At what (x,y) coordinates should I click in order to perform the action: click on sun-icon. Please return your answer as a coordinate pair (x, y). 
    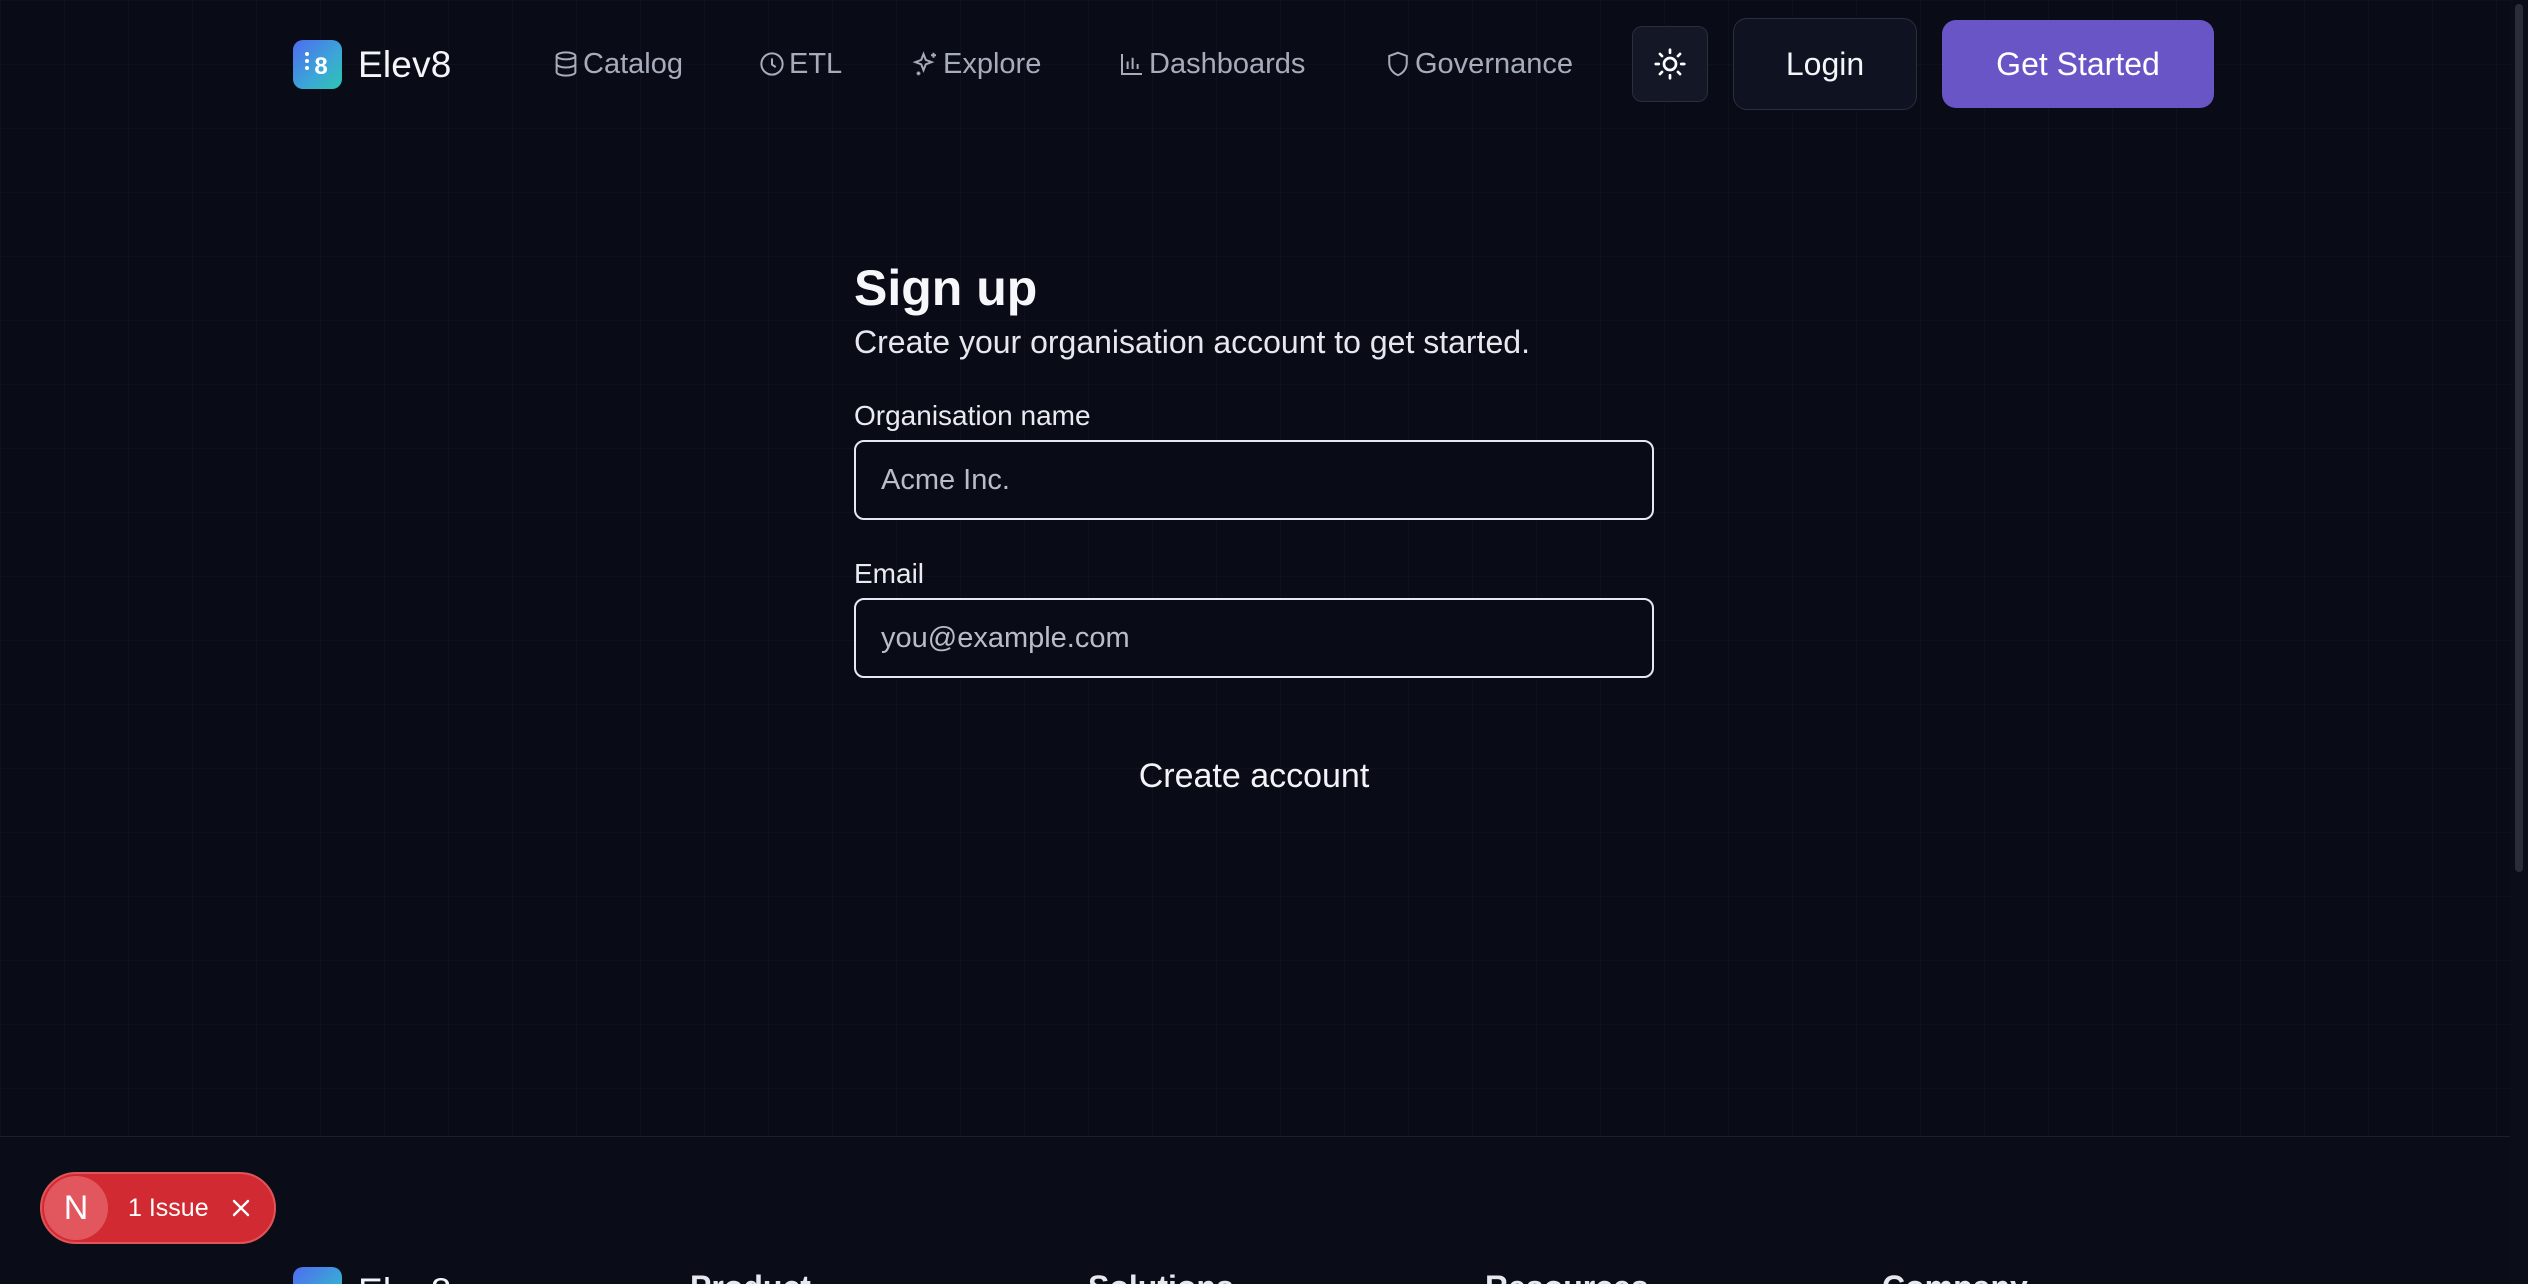
    Looking at the image, I should click on (1670, 64).